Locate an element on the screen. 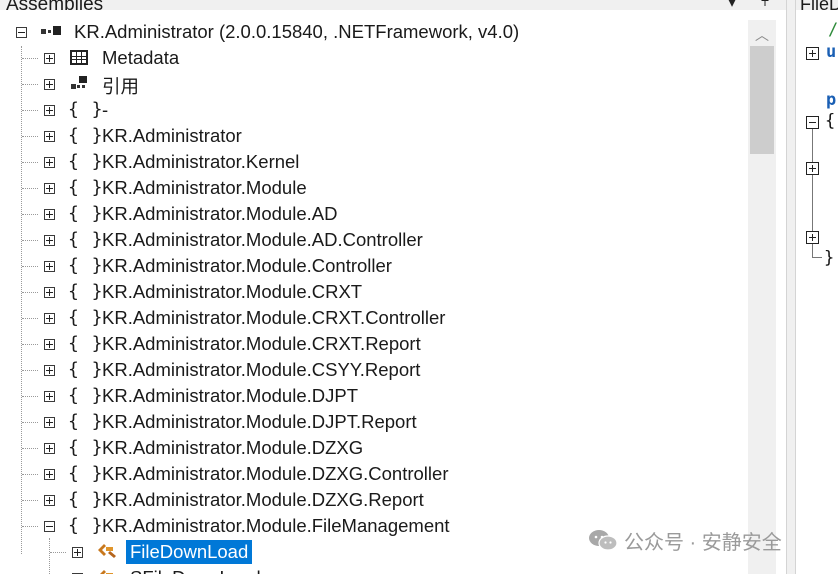  tree-row: { } KR.Administrator.Module.Controller is located at coordinates (374, 267).